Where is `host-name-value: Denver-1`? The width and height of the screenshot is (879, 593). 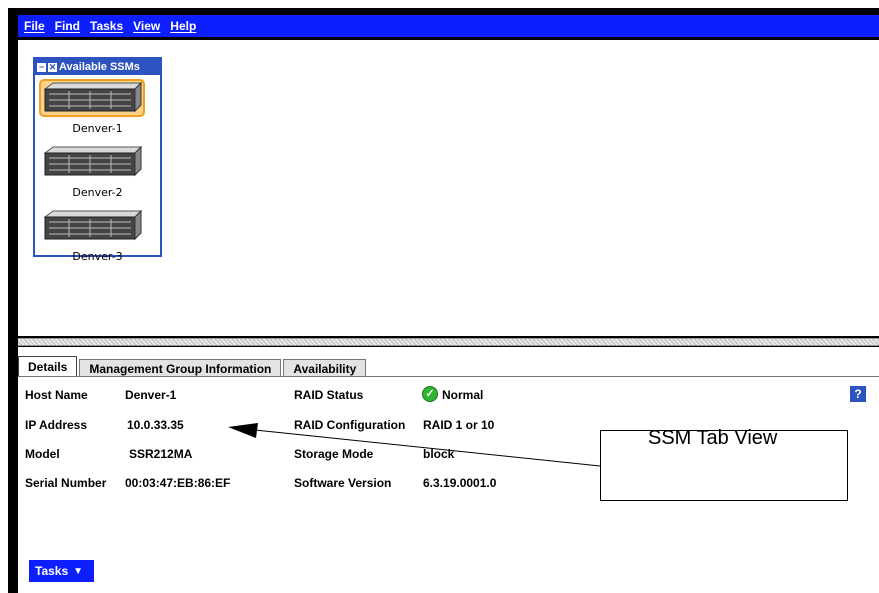 host-name-value: Denver-1 is located at coordinates (151, 395).